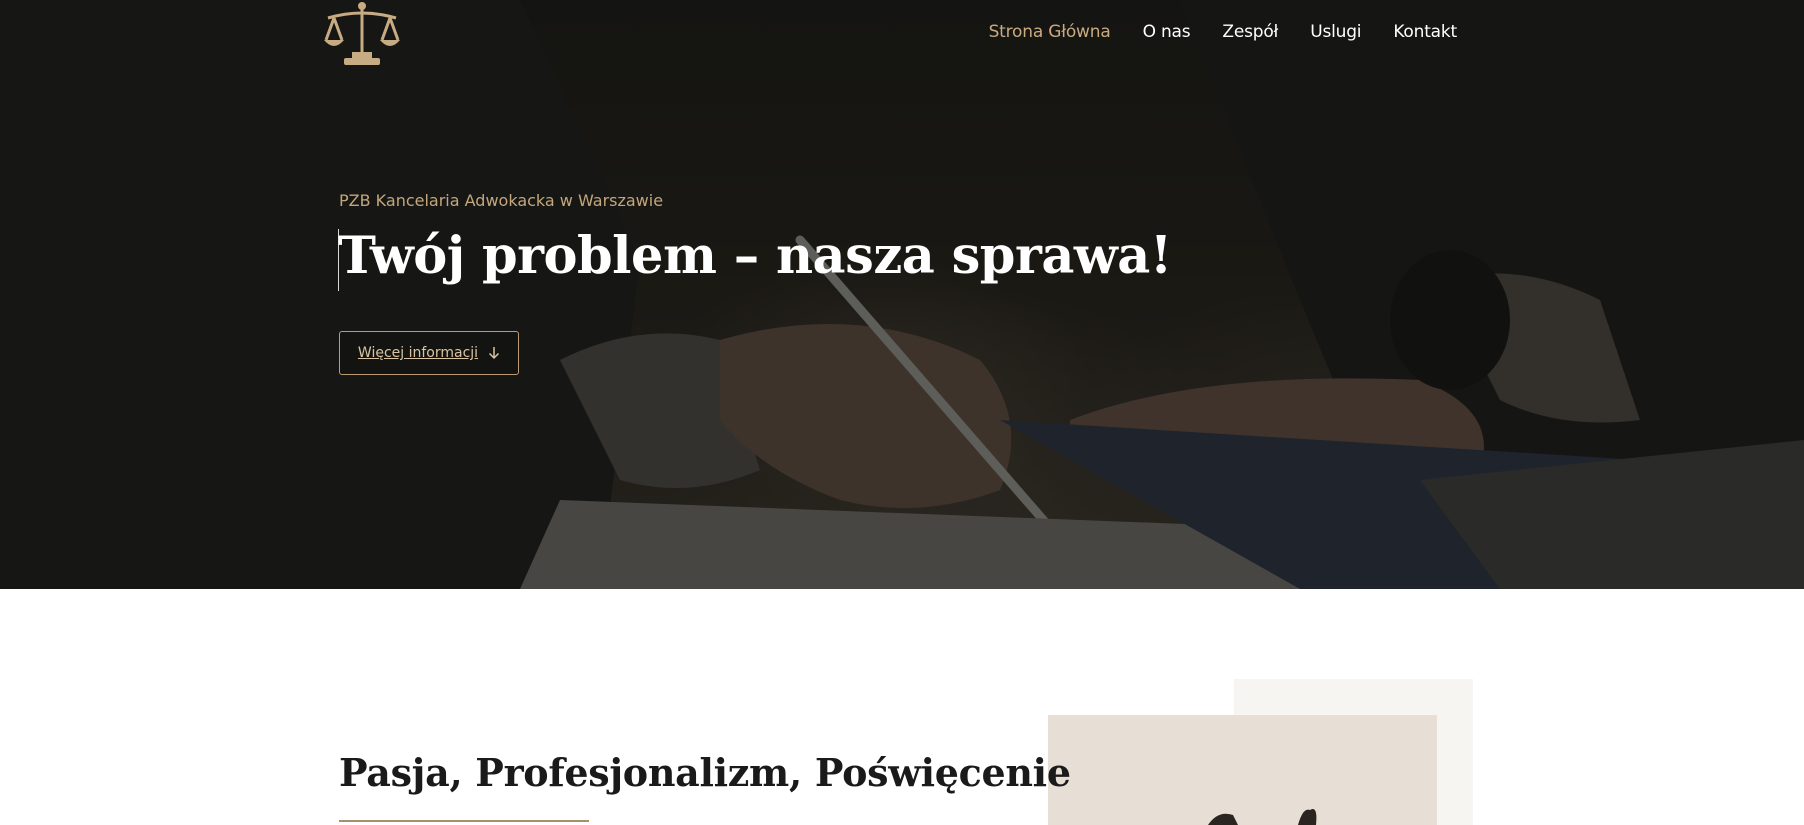  What do you see at coordinates (464, 821) in the screenshot?
I see `title-divider` at bounding box center [464, 821].